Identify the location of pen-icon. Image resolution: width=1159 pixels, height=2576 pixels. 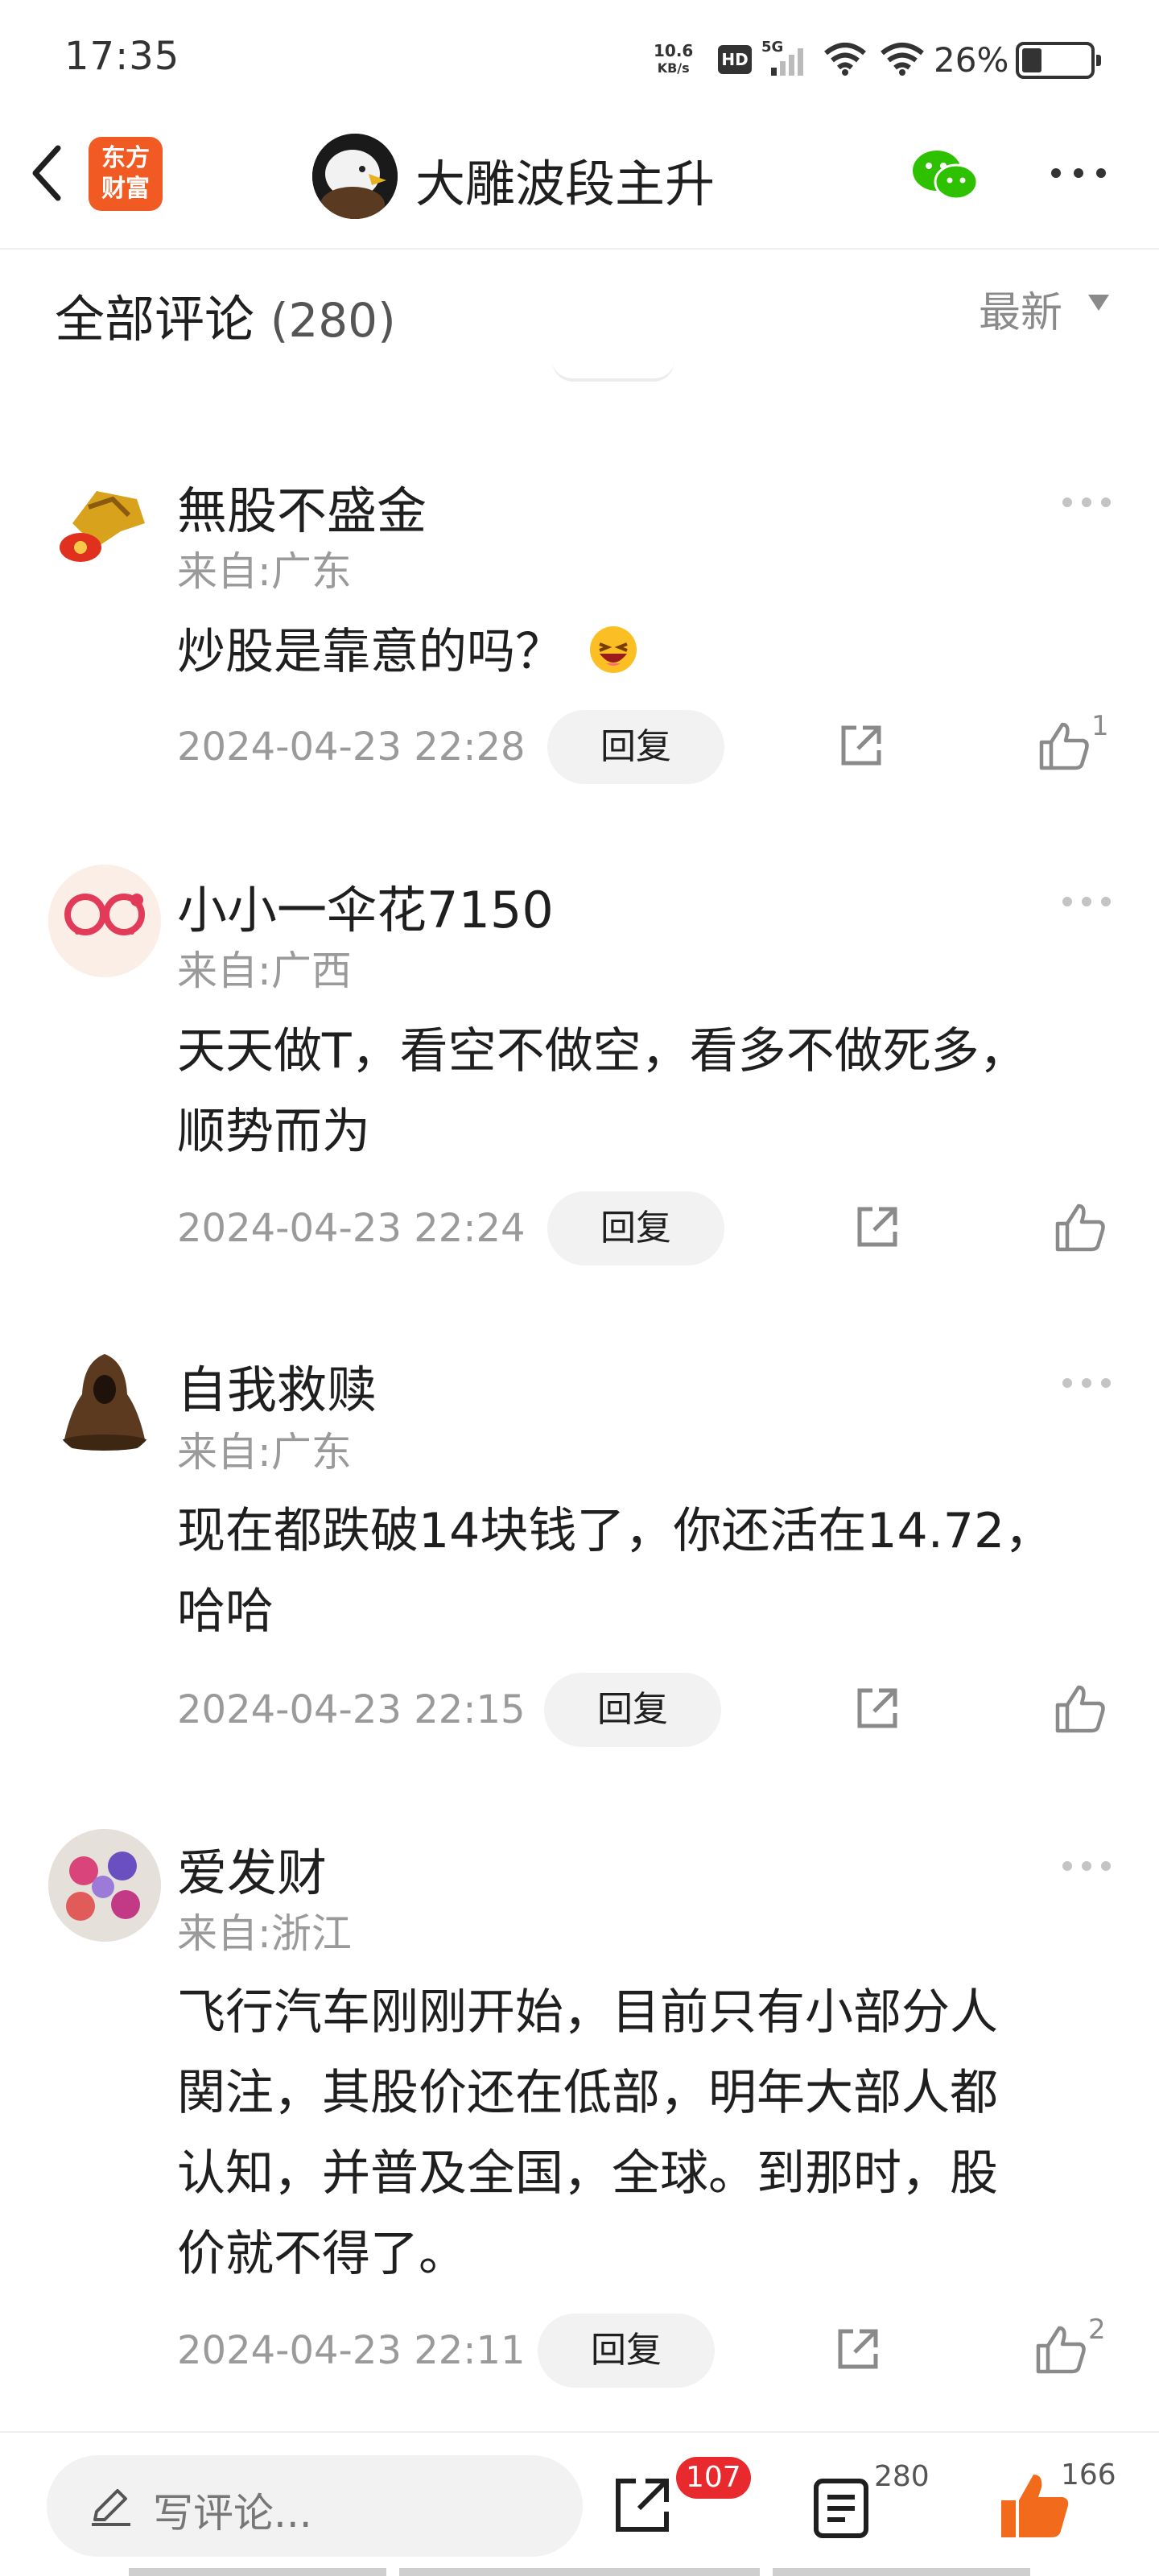
(111, 2507).